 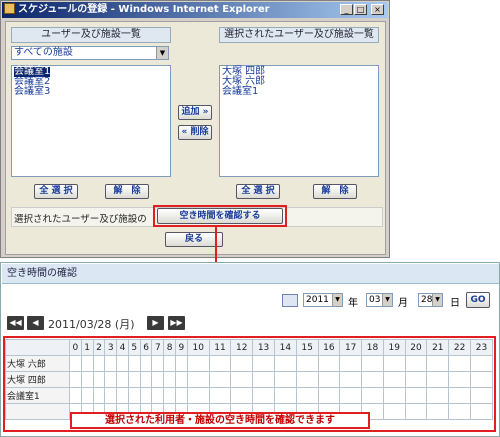 I want to click on go-button: GO, so click(x=478, y=300).